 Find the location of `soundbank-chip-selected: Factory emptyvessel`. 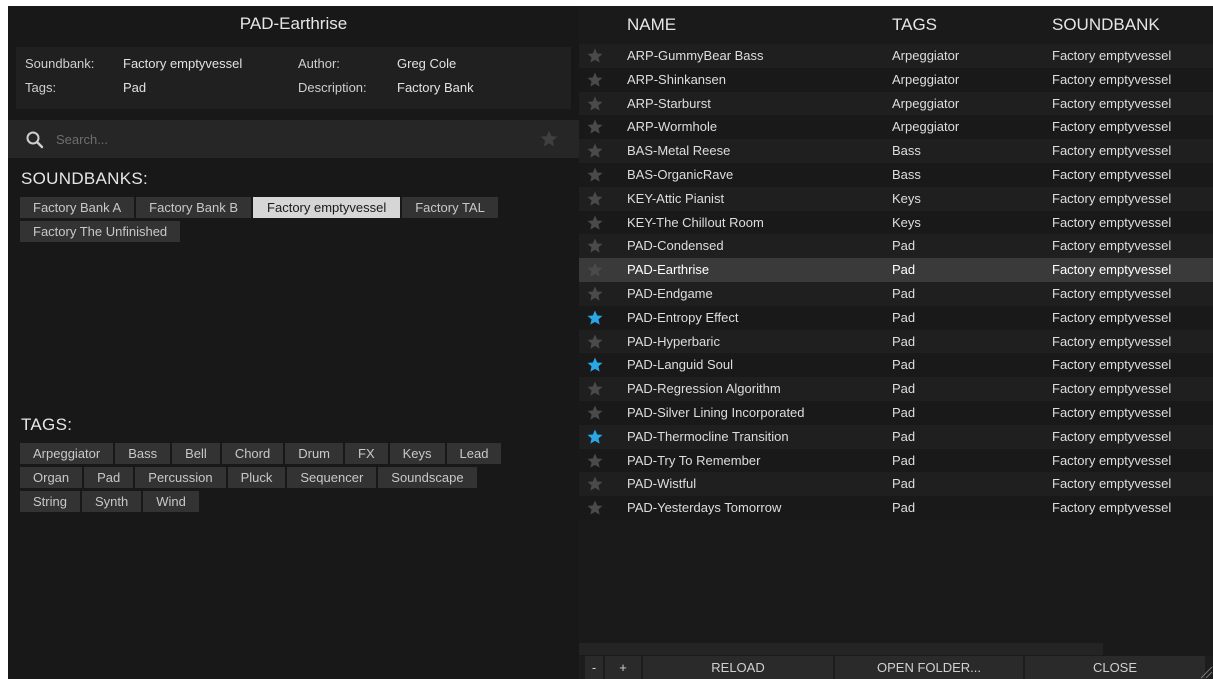

soundbank-chip-selected: Factory emptyvessel is located at coordinates (327, 207).